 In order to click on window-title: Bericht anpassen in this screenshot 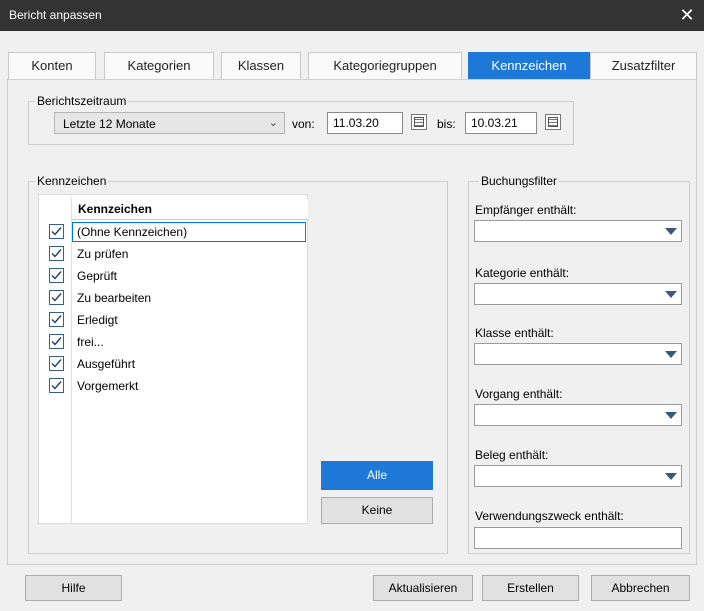, I will do `click(55, 15)`.